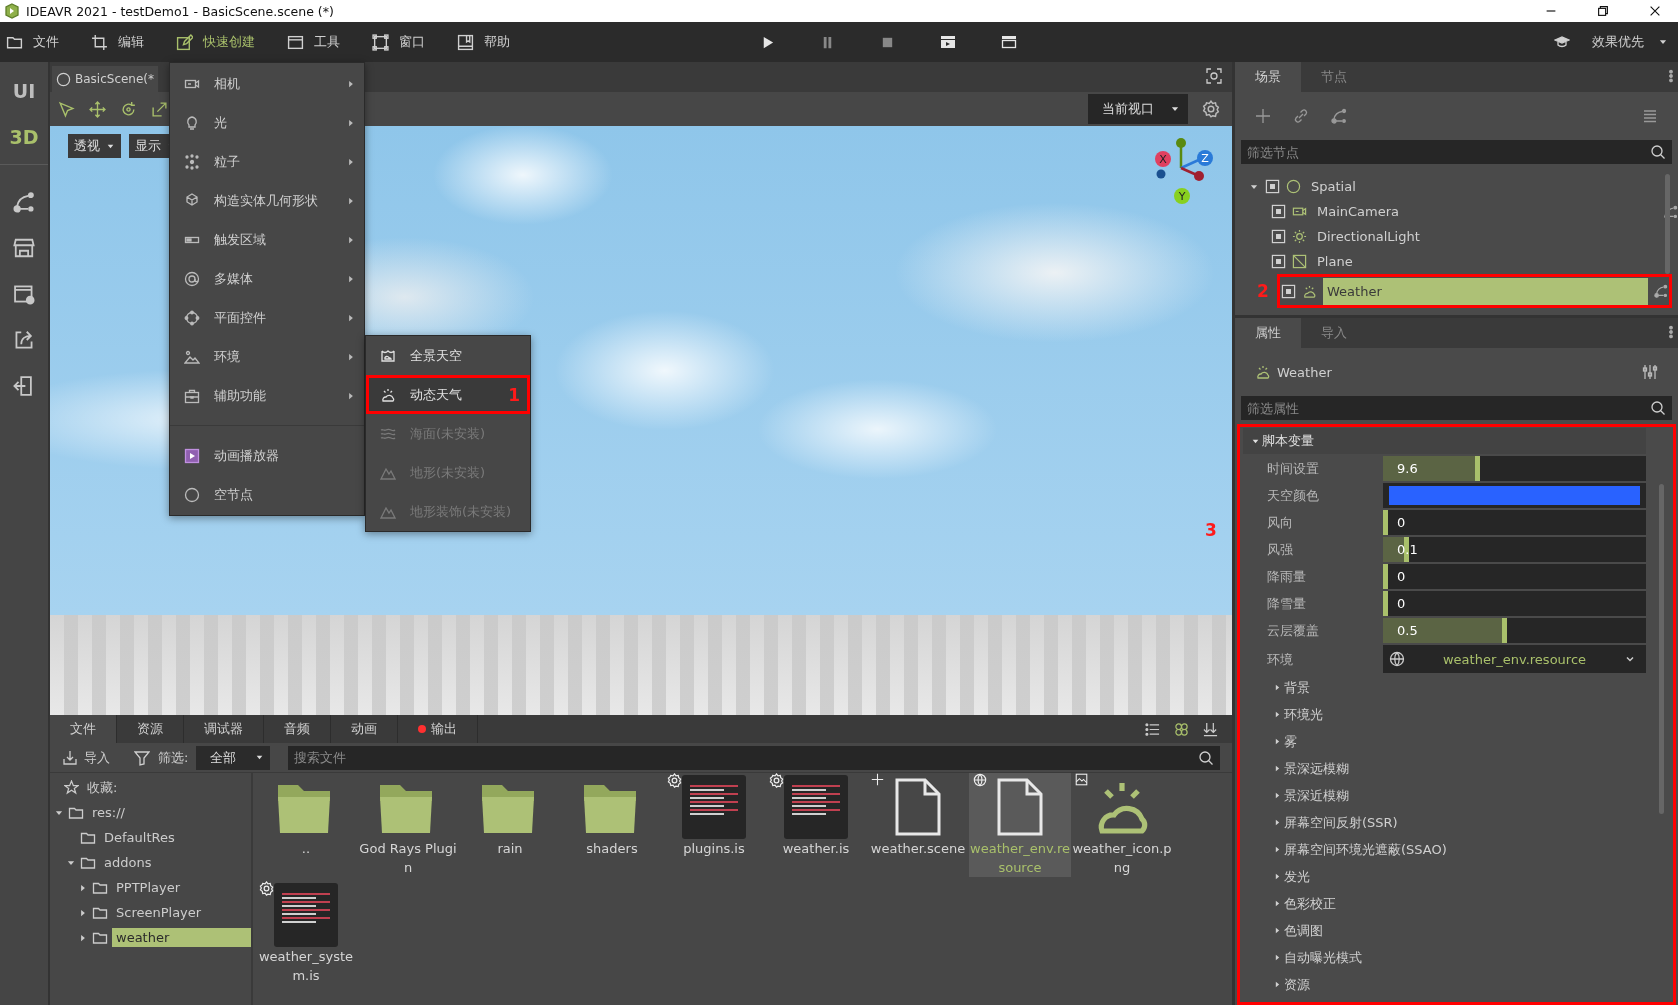  What do you see at coordinates (1335, 261) in the screenshot?
I see `tree-node: Plane` at bounding box center [1335, 261].